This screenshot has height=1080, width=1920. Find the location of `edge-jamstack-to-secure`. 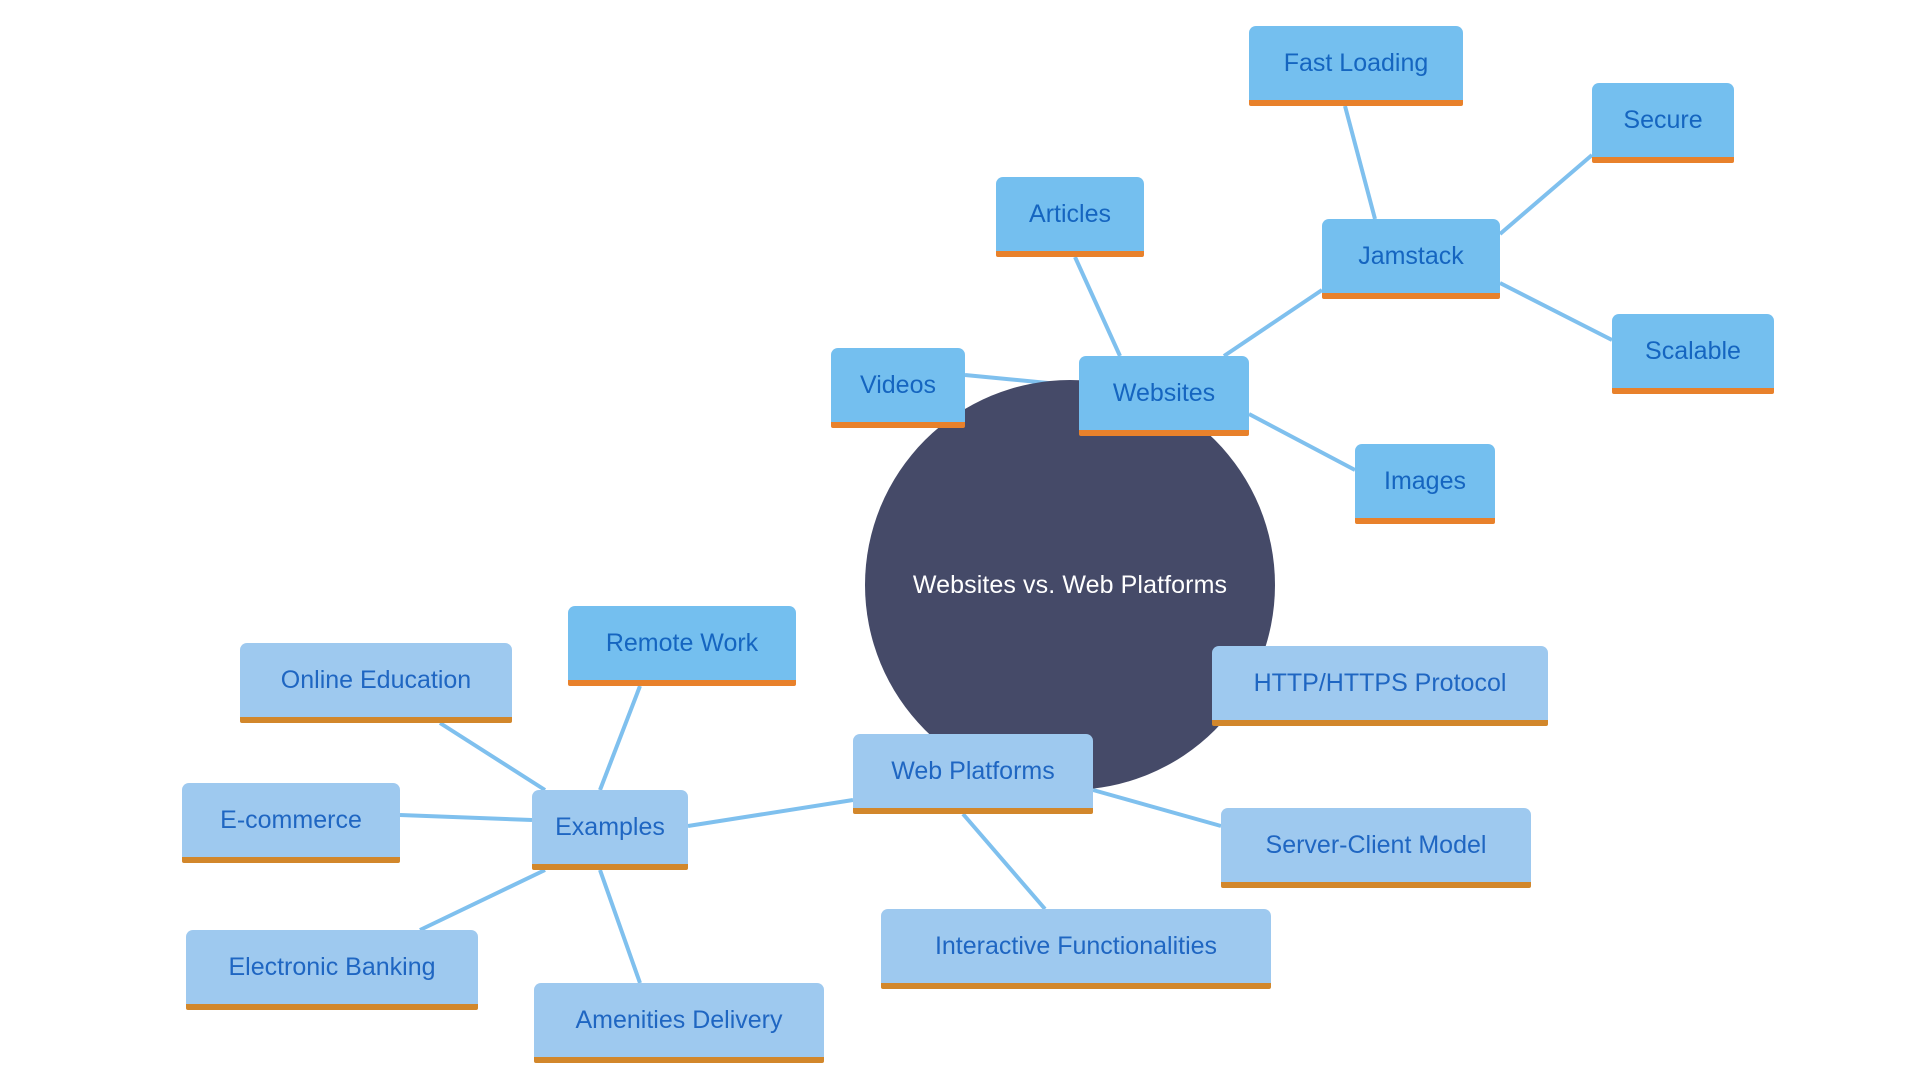

edge-jamstack-to-secure is located at coordinates (1546, 194).